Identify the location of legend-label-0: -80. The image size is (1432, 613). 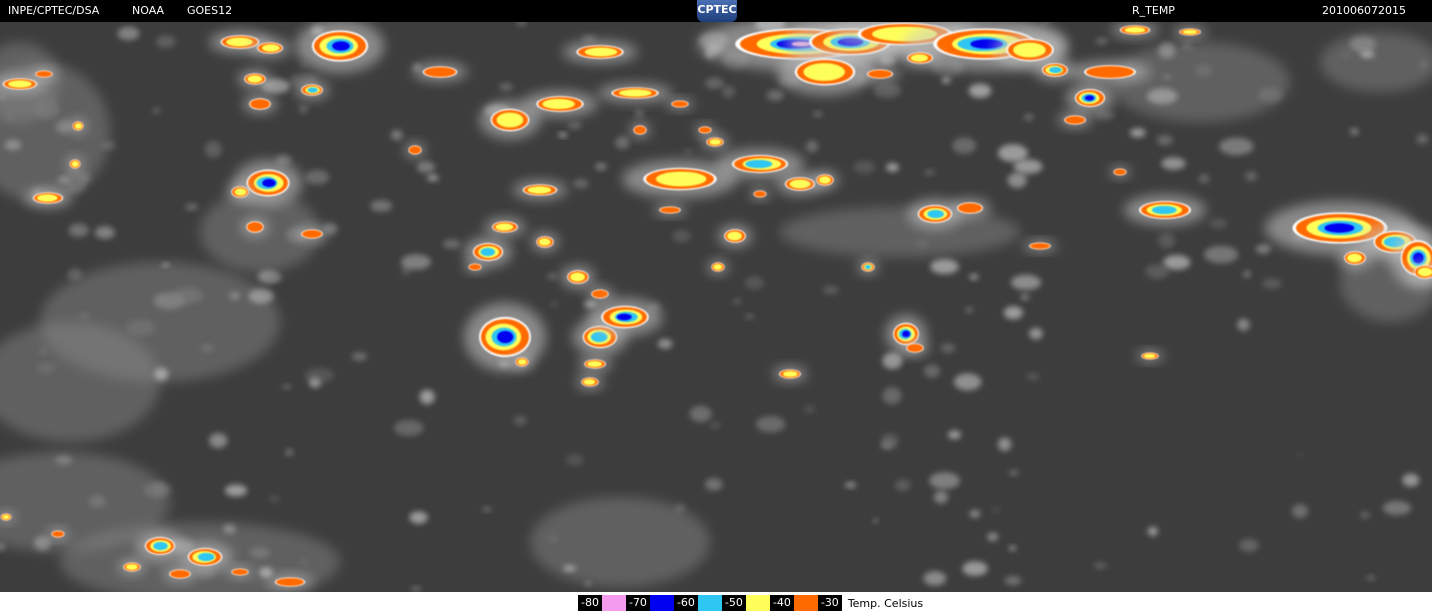
(590, 603).